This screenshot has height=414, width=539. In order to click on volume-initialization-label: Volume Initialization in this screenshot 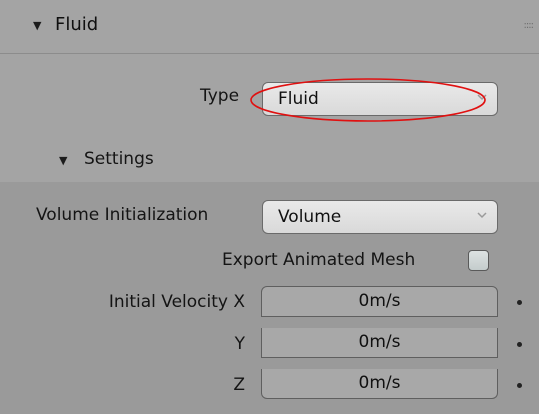, I will do `click(122, 215)`.